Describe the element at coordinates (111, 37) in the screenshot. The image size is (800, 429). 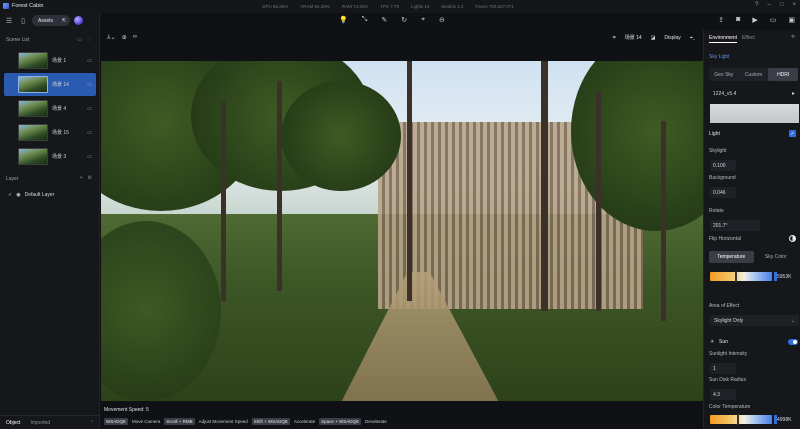
I see `axis-icon: ⅄⌄` at that location.